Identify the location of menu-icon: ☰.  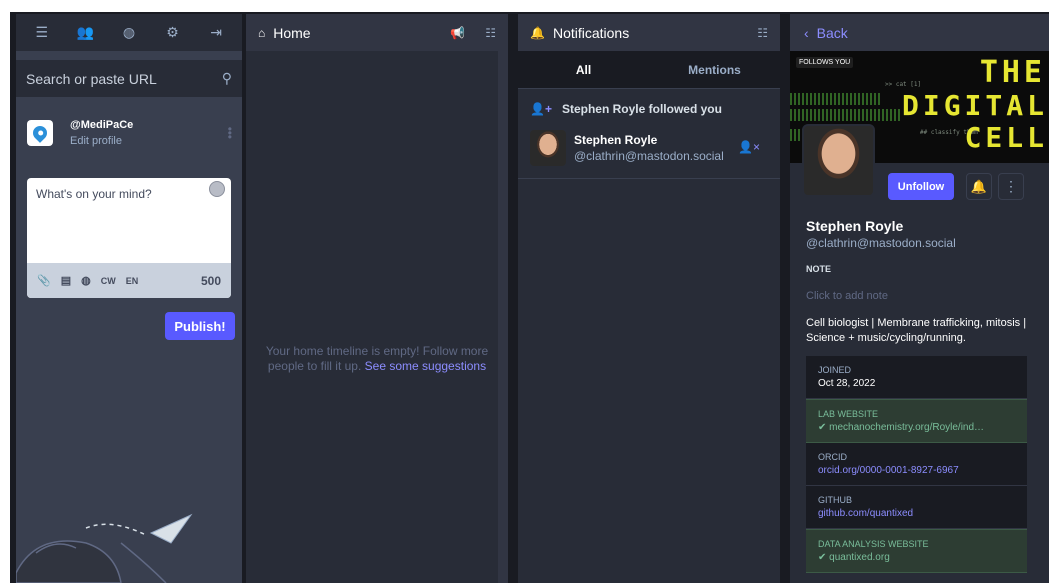
(42, 32).